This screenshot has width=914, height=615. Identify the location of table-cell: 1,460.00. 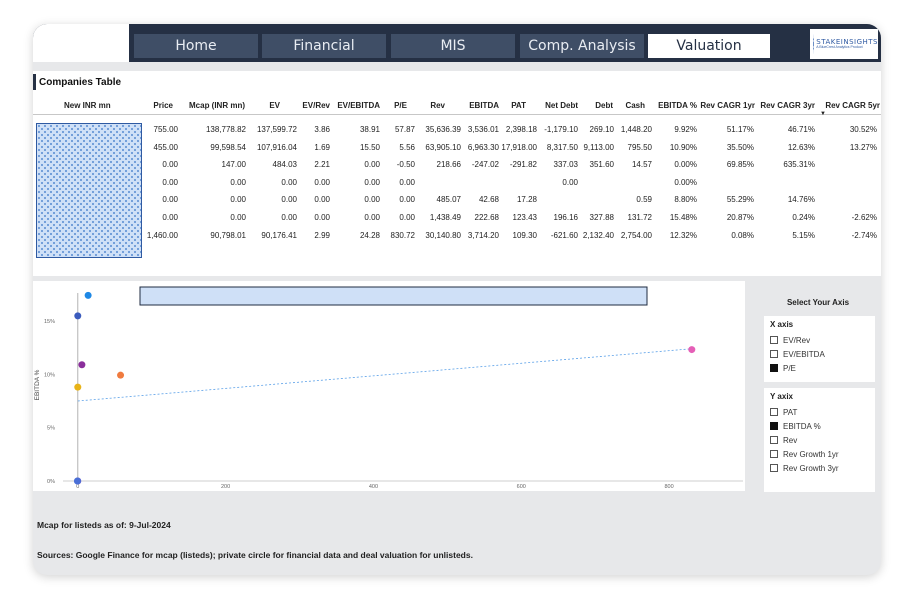
(162, 235).